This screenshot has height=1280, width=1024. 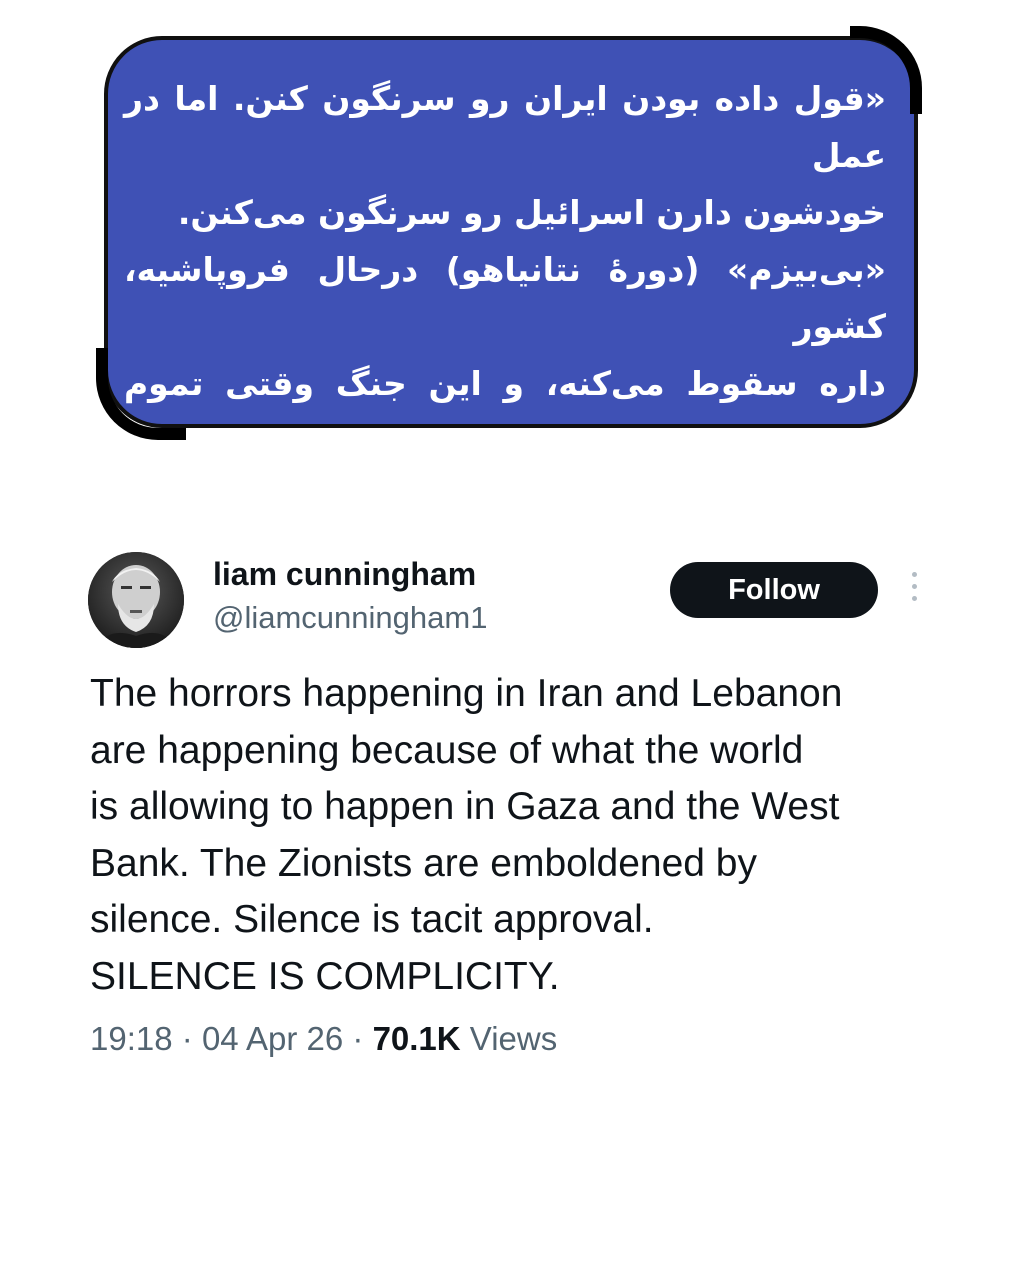 I want to click on tweet-line: SILENCE IS COMPLICITY., so click(x=325, y=976).